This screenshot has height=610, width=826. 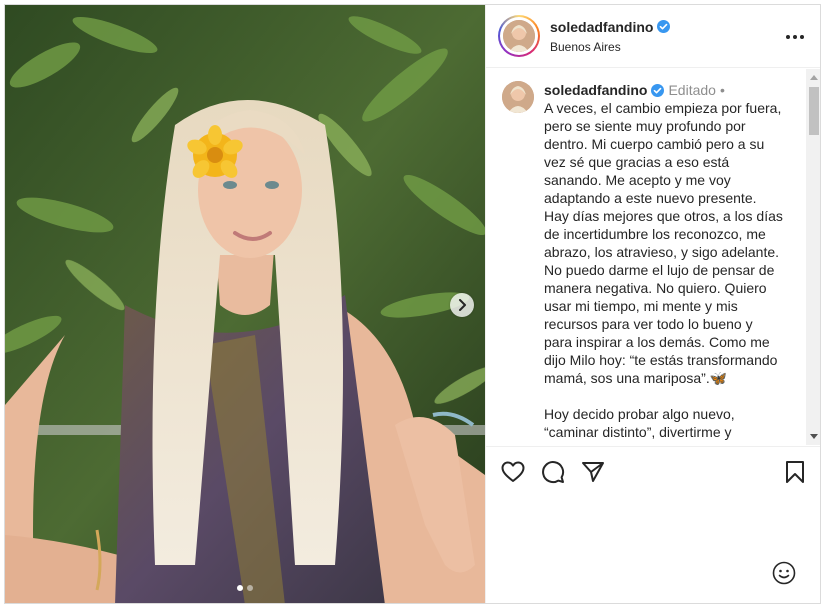 I want to click on avatar, so click(x=519, y=36).